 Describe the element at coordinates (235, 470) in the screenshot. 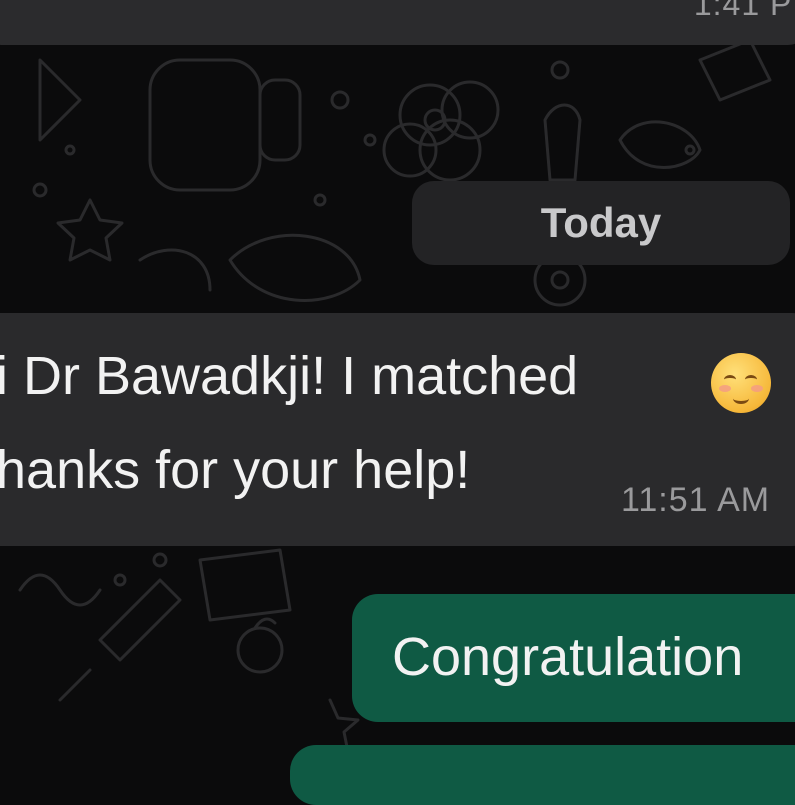

I see `message-text-line: hanks for your help!` at that location.